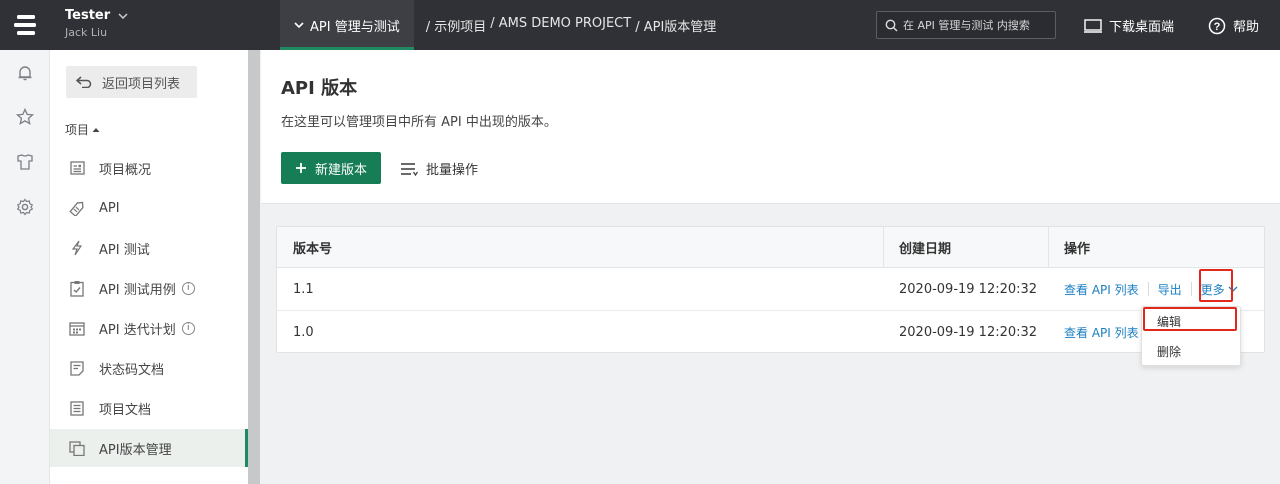  I want to click on sidebar-item-overview: 项目概况, so click(149, 168).